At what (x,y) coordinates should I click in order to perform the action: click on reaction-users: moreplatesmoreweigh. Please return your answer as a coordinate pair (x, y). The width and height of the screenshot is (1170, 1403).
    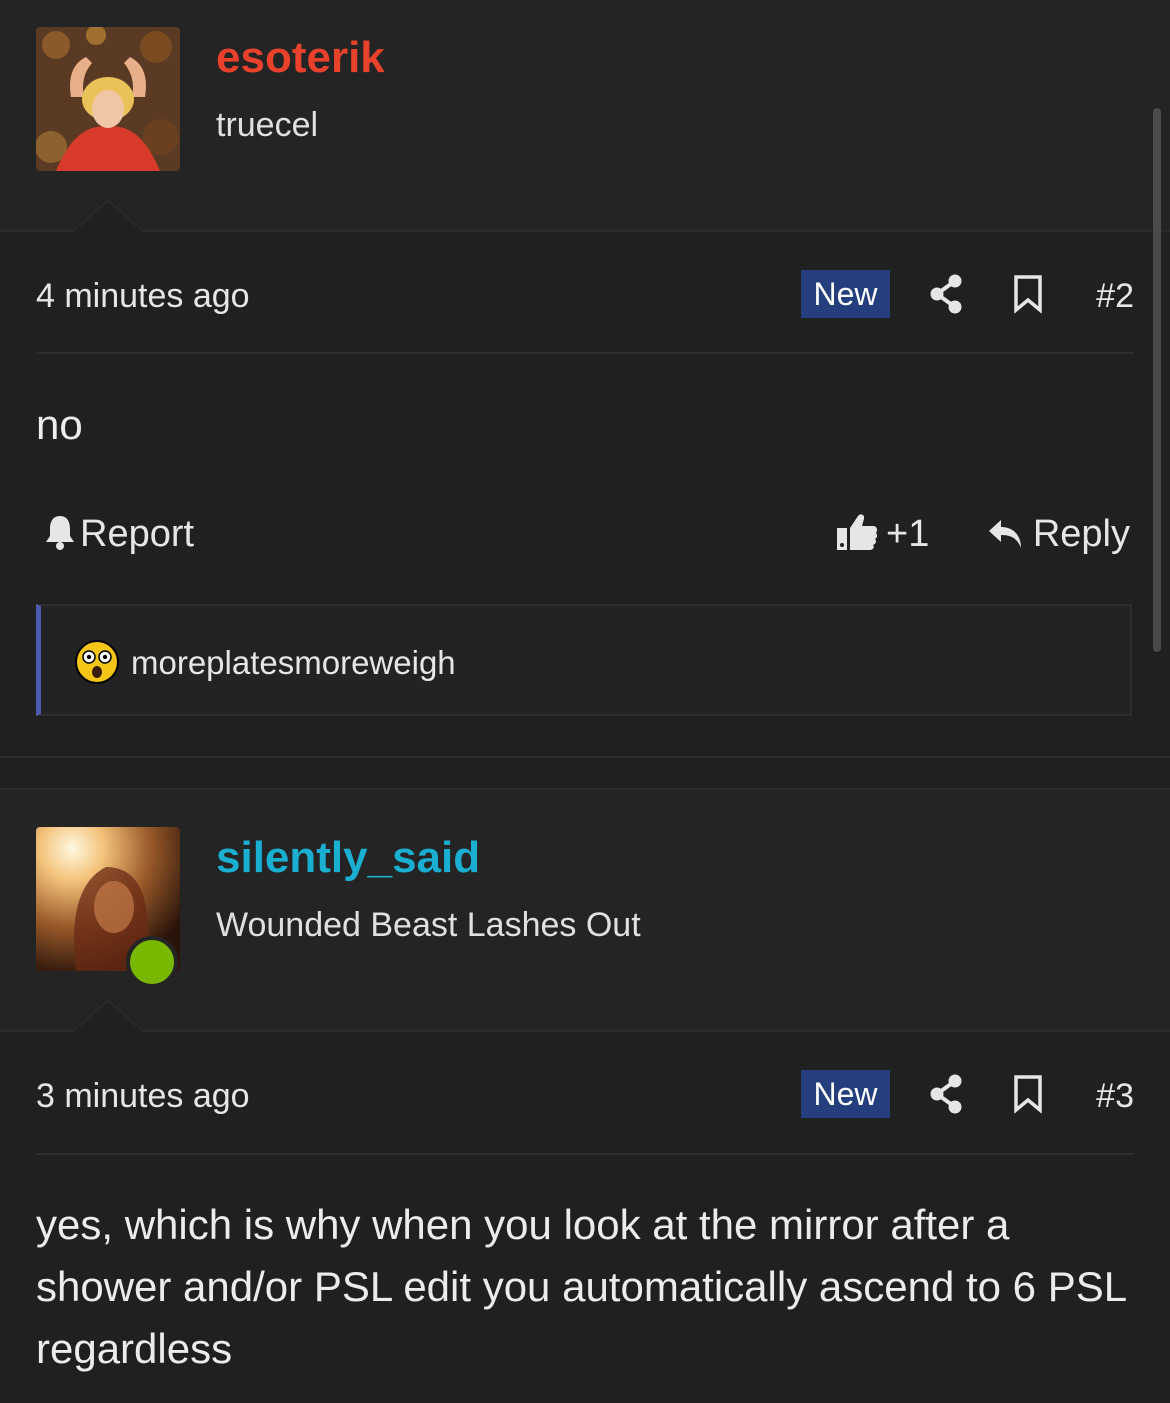
    Looking at the image, I should click on (293, 663).